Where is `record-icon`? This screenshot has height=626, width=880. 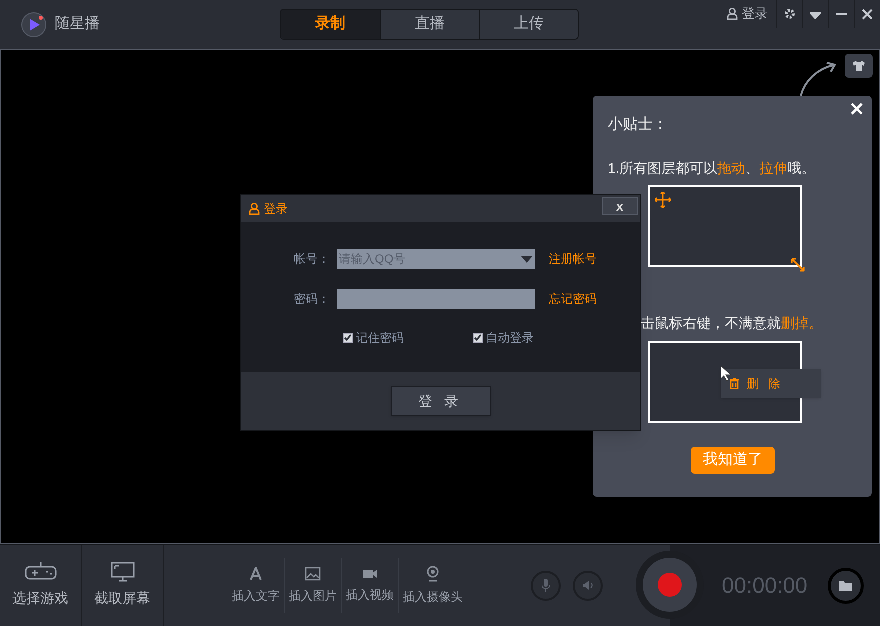 record-icon is located at coordinates (670, 585).